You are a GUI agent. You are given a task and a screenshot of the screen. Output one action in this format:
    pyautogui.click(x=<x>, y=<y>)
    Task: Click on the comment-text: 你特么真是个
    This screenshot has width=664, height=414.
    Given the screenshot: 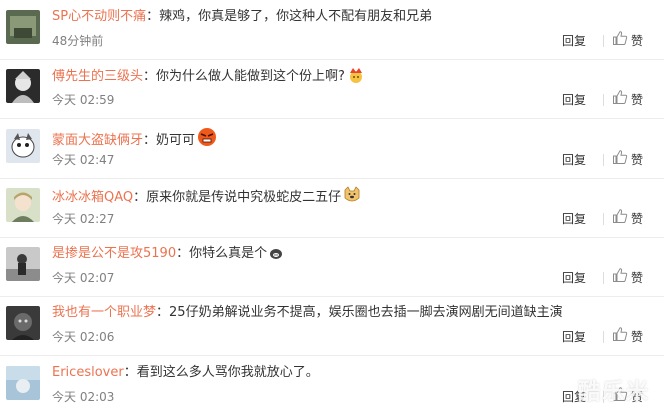 What is the action you would take?
    pyautogui.click(x=228, y=253)
    